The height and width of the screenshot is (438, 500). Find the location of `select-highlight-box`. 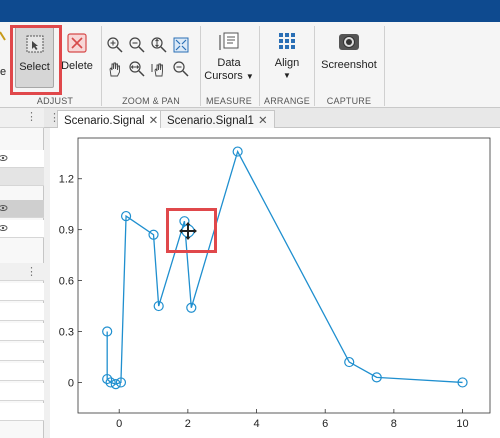

select-highlight-box is located at coordinates (36, 60).